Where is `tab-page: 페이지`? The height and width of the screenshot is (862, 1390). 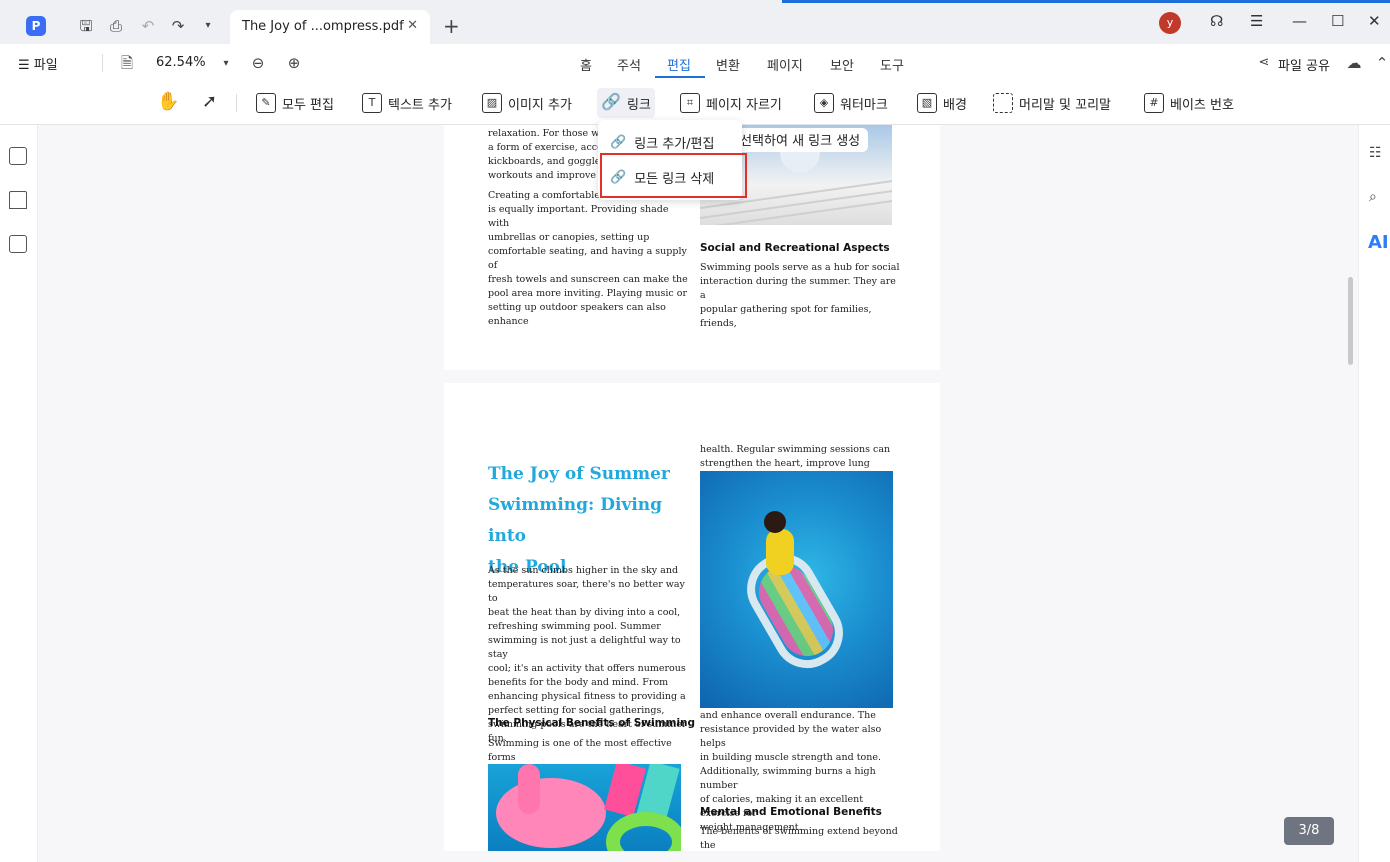
tab-page: 페이지 is located at coordinates (785, 64).